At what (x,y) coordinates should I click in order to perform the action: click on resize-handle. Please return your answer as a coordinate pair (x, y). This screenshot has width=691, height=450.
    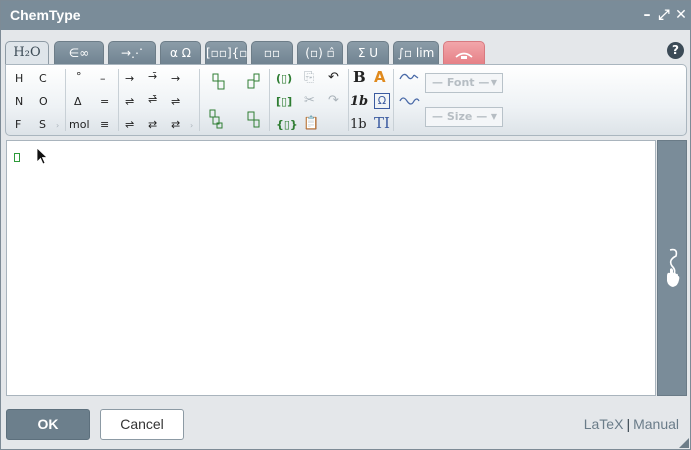
    Looking at the image, I should click on (684, 443).